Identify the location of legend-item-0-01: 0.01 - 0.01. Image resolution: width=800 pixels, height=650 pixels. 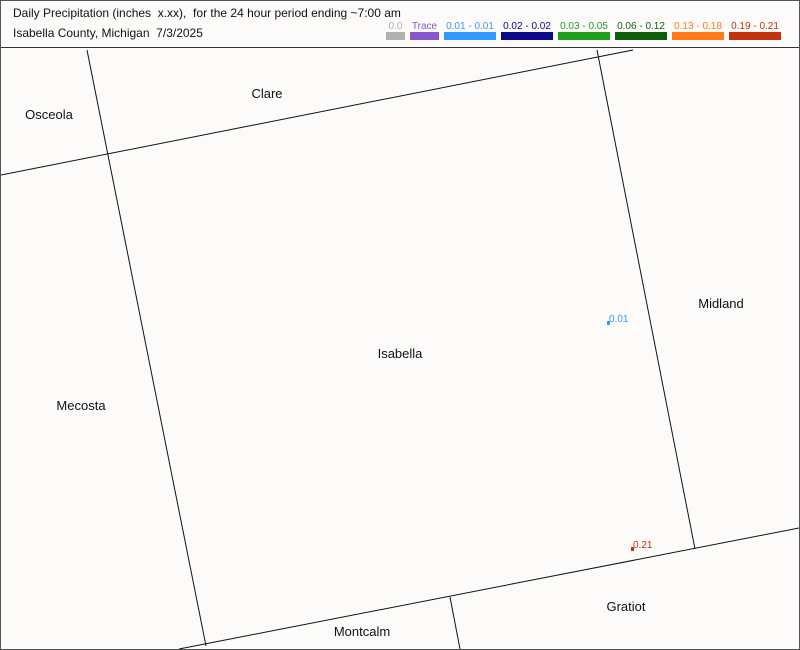
(470, 32).